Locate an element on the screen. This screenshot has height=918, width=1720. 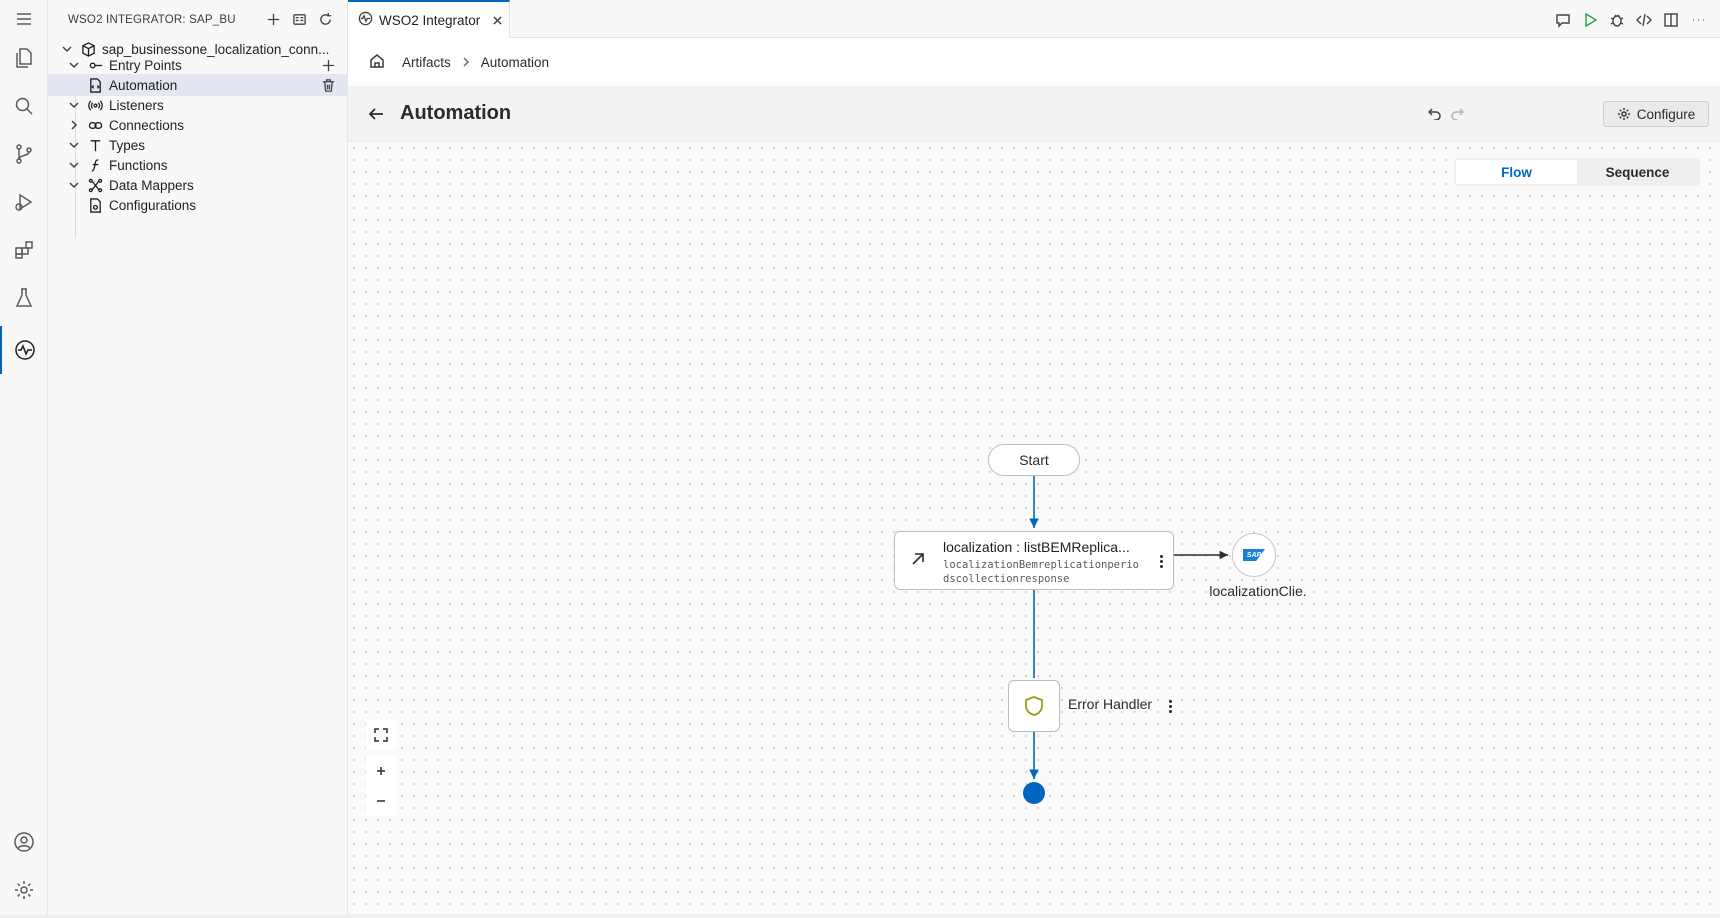
minus-icon is located at coordinates (381, 801).